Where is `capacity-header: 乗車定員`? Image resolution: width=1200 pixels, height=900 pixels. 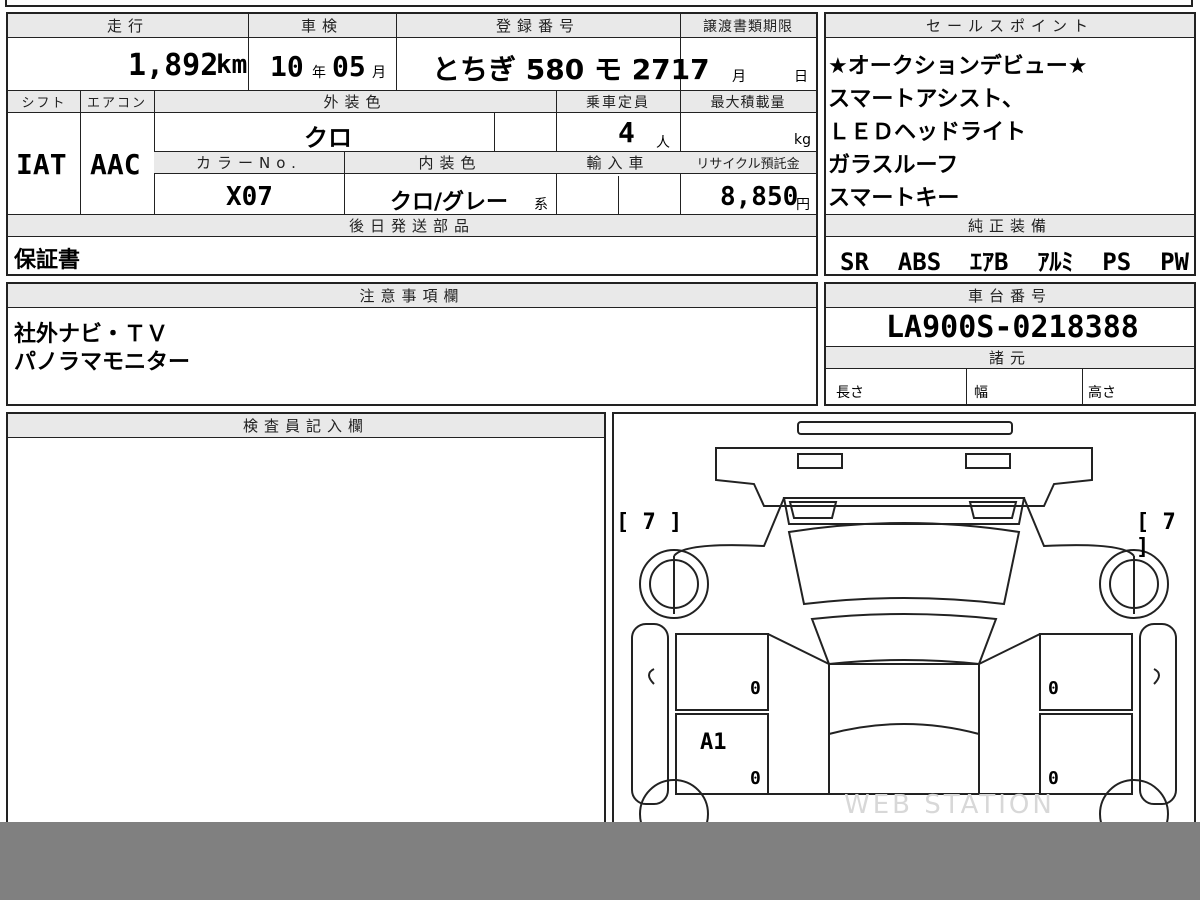
capacity-header: 乗車定員 is located at coordinates (618, 102).